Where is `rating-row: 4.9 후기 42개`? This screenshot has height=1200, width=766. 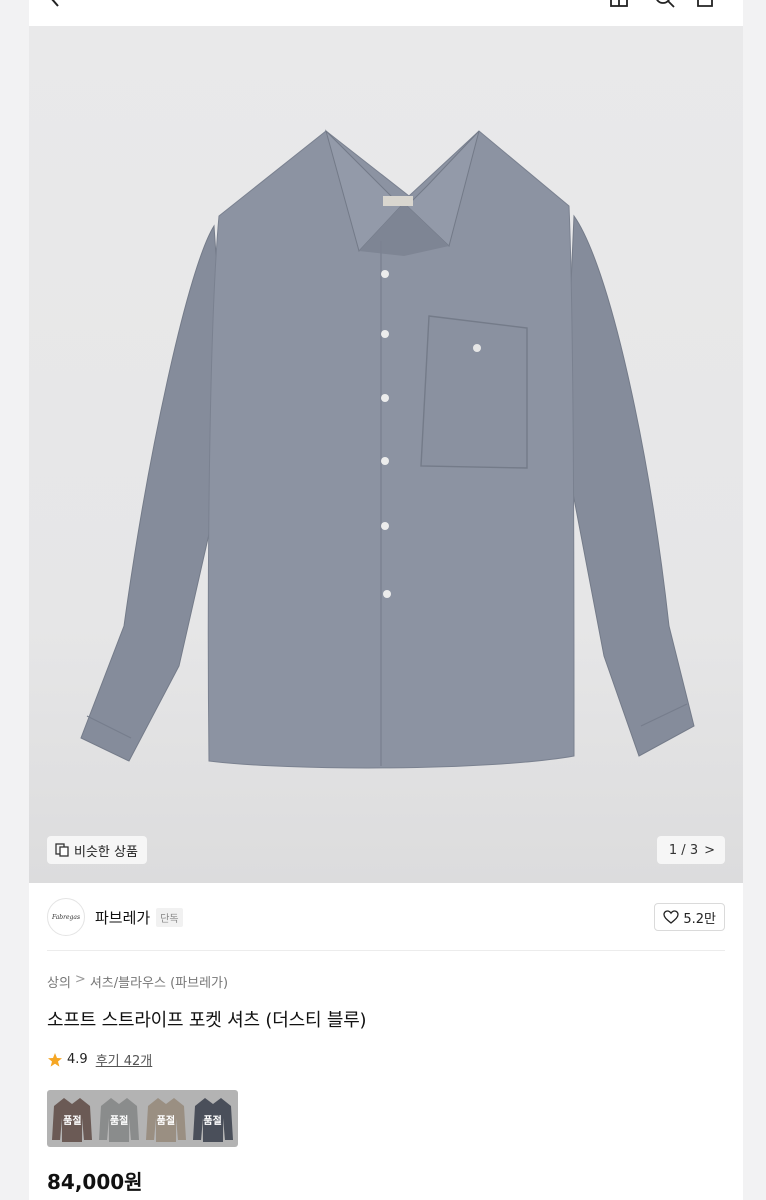
rating-row: 4.9 후기 42개 is located at coordinates (99, 1059).